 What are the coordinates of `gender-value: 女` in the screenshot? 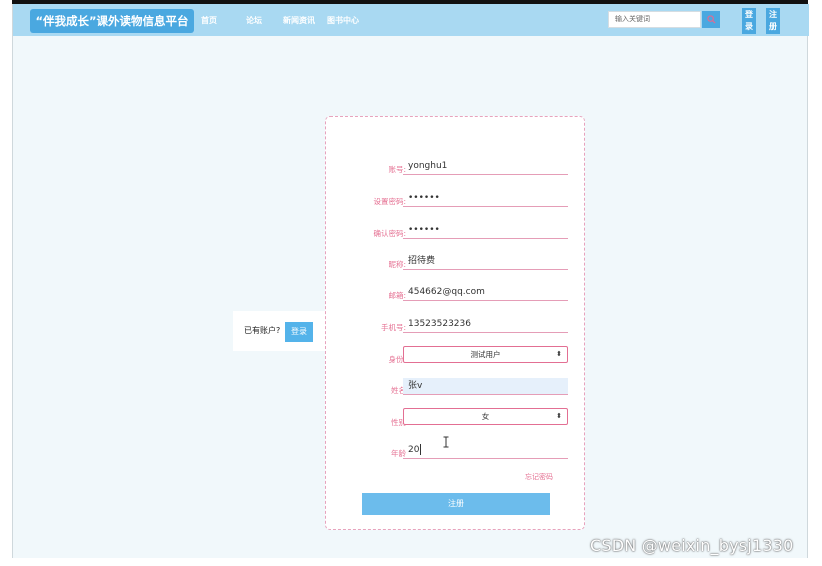 It's located at (485, 416).